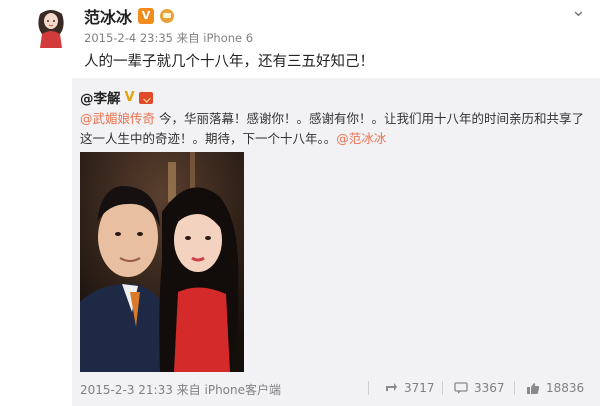 The width and height of the screenshot is (600, 406). I want to click on red-badge-icon, so click(145, 98).